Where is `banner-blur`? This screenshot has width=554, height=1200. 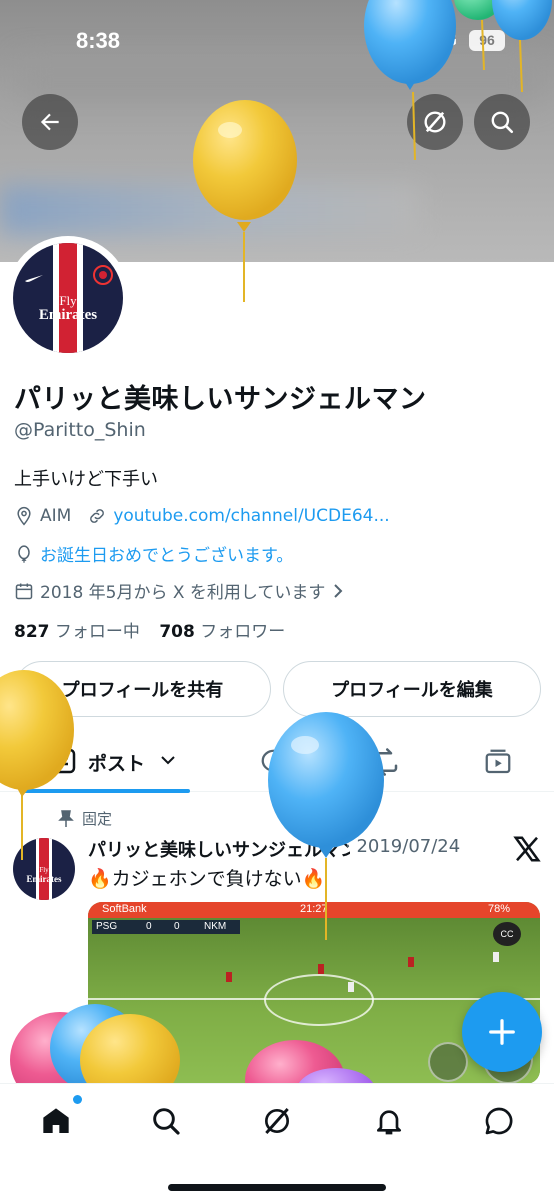 banner-blur is located at coordinates (210, 210).